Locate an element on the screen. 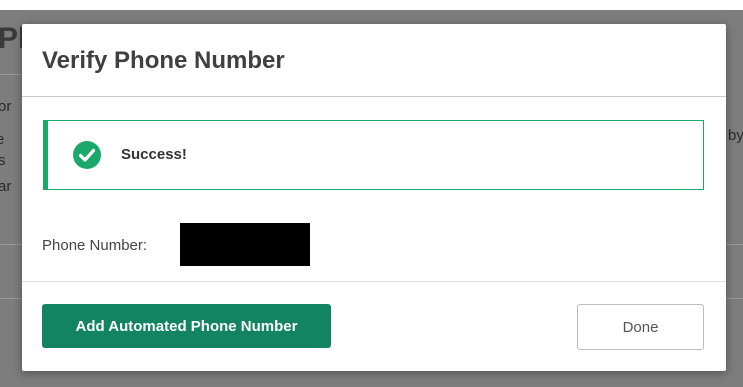  background-text-line: by is located at coordinates (735, 135).